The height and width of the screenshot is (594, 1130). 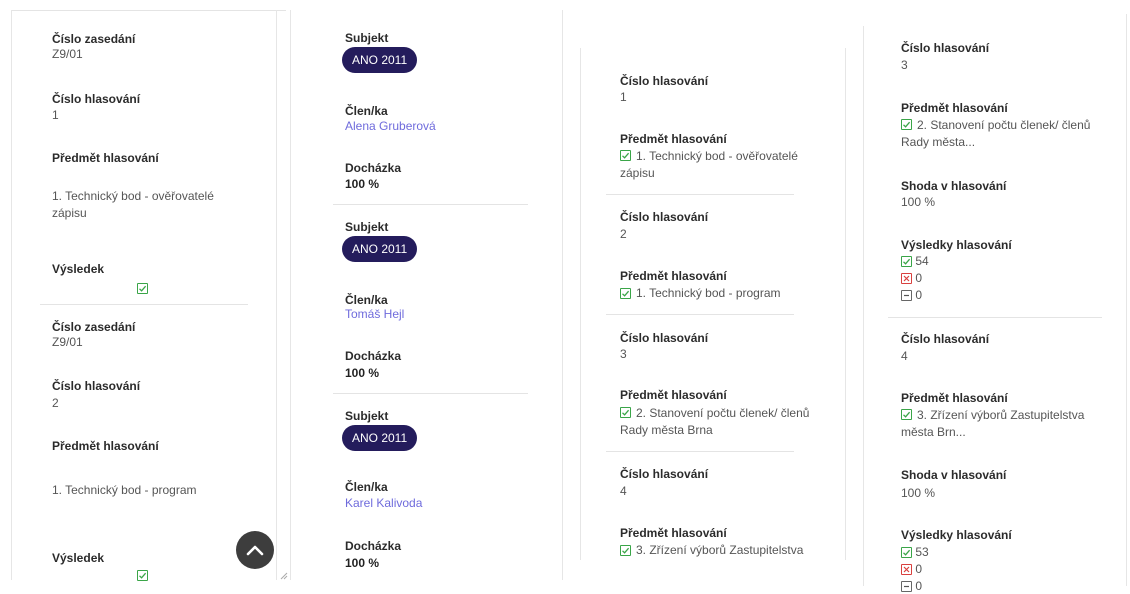 What do you see at coordinates (623, 354) in the screenshot?
I see `vote-number-value: 3` at bounding box center [623, 354].